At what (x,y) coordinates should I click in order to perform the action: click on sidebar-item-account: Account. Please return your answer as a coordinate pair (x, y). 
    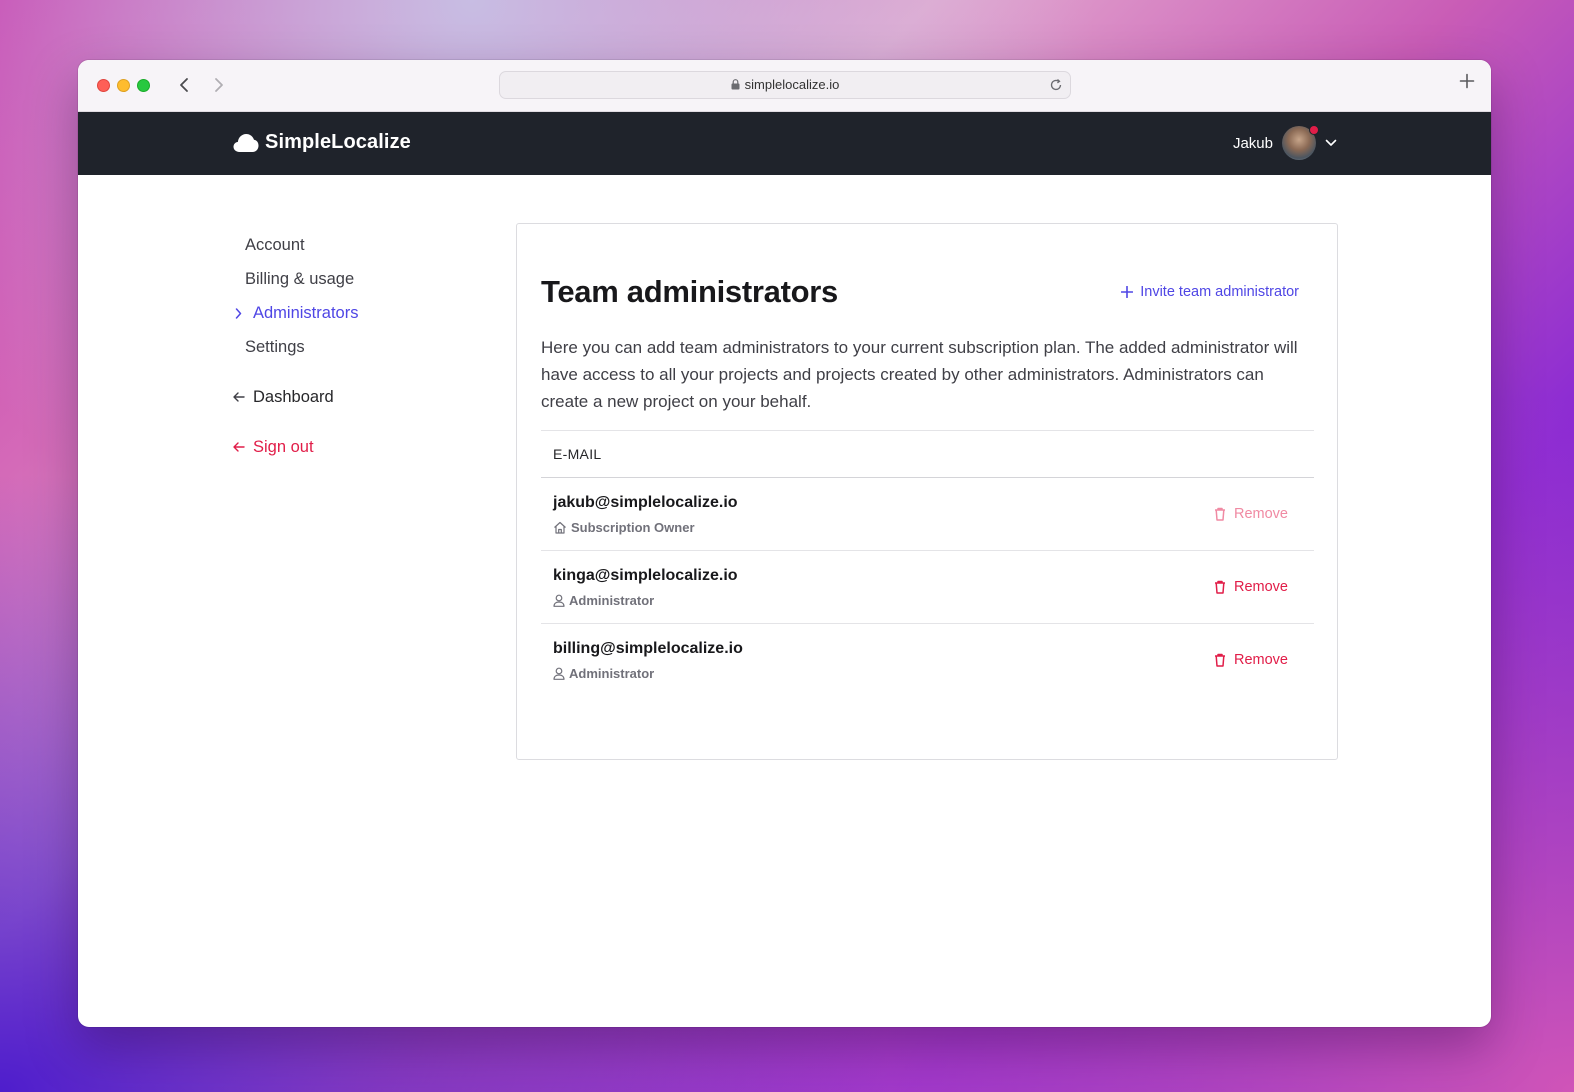
    Looking at the image, I should click on (348, 245).